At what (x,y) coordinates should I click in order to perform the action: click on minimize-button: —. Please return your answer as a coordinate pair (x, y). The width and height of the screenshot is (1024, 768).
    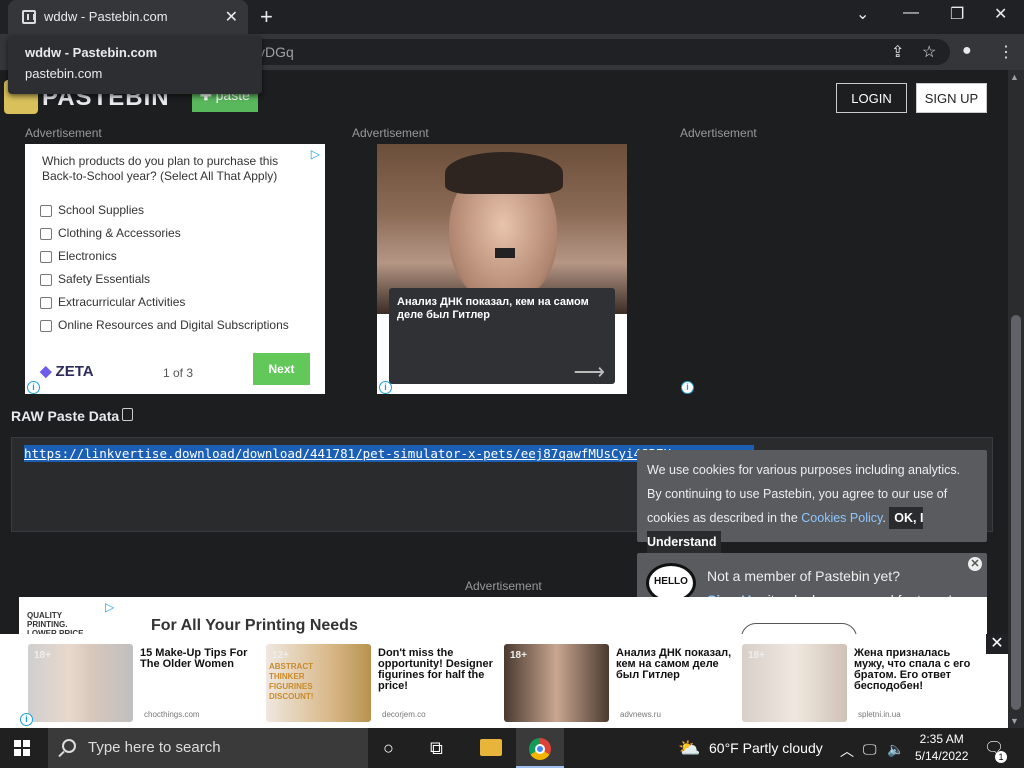
    Looking at the image, I should click on (911, 13).